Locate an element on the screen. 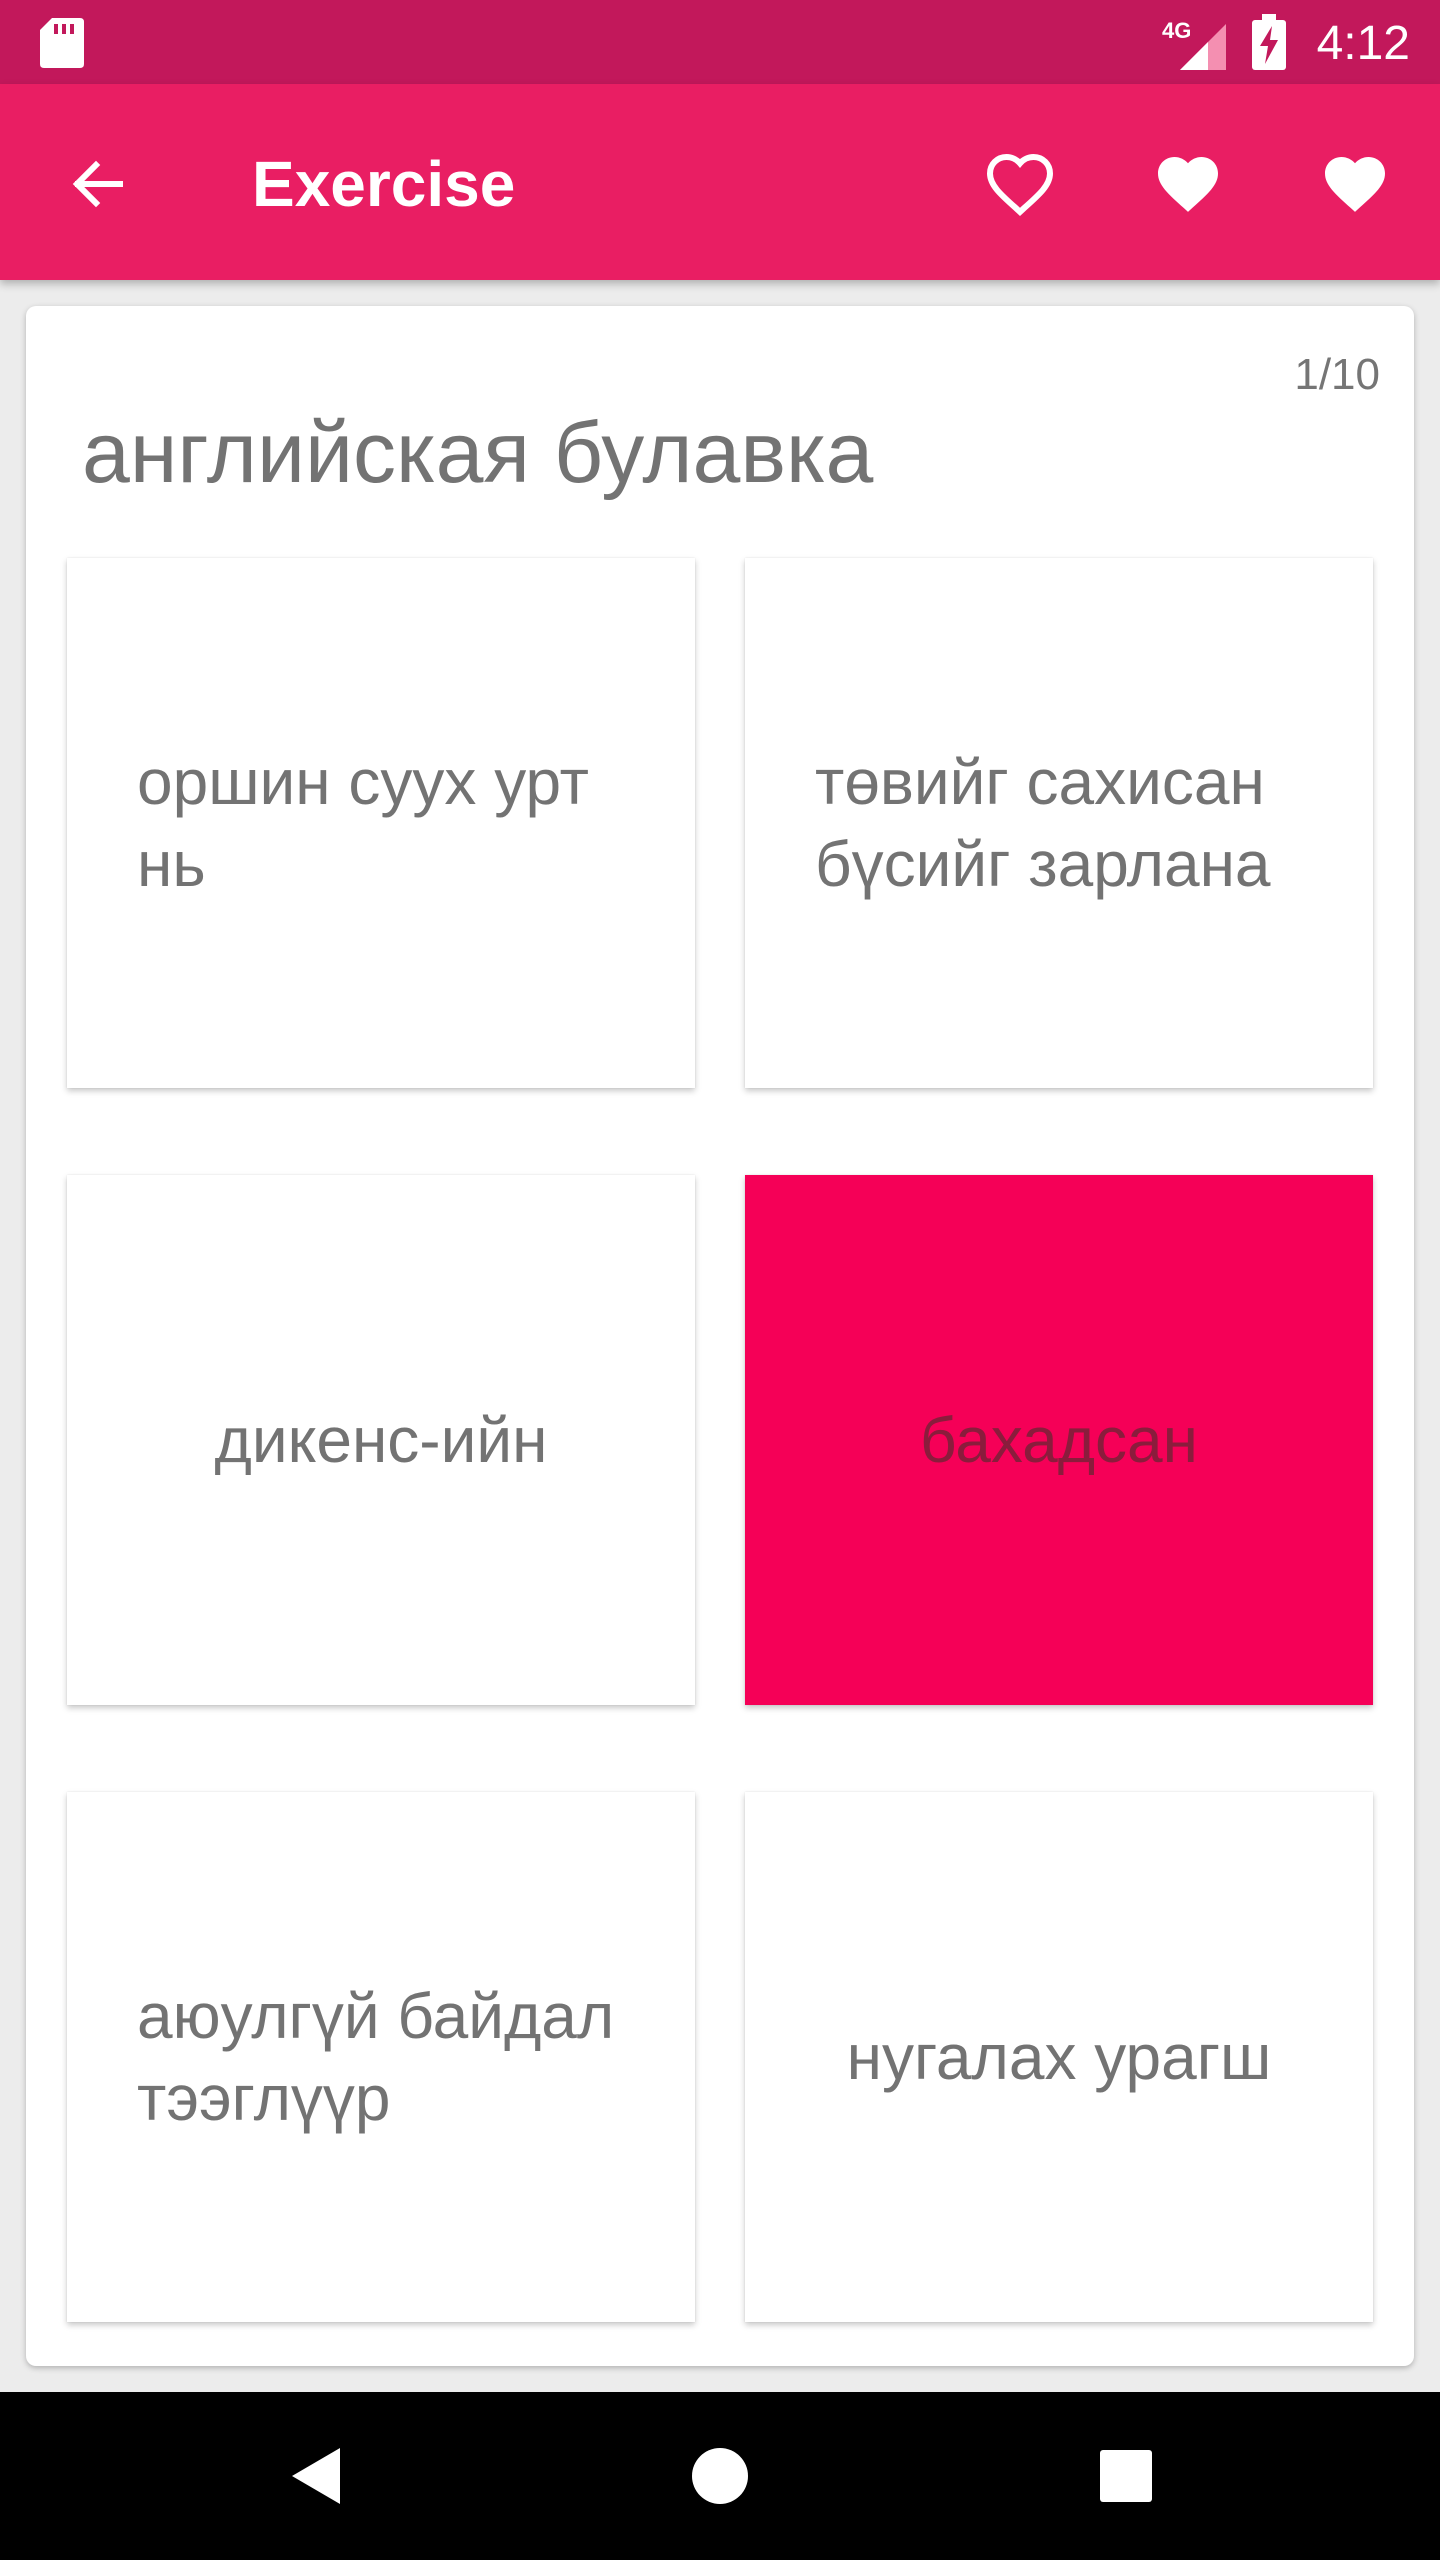 This screenshot has height=2560, width=1440. network-indicator: 4G is located at coordinates (1194, 43).